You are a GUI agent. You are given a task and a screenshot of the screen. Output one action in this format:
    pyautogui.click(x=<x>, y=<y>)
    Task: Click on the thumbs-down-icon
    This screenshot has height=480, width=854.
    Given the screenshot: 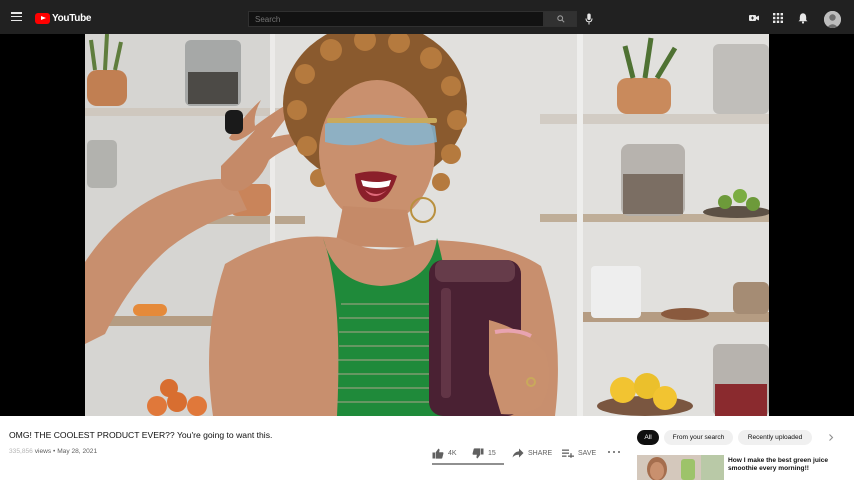 What is the action you would take?
    pyautogui.click(x=478, y=452)
    